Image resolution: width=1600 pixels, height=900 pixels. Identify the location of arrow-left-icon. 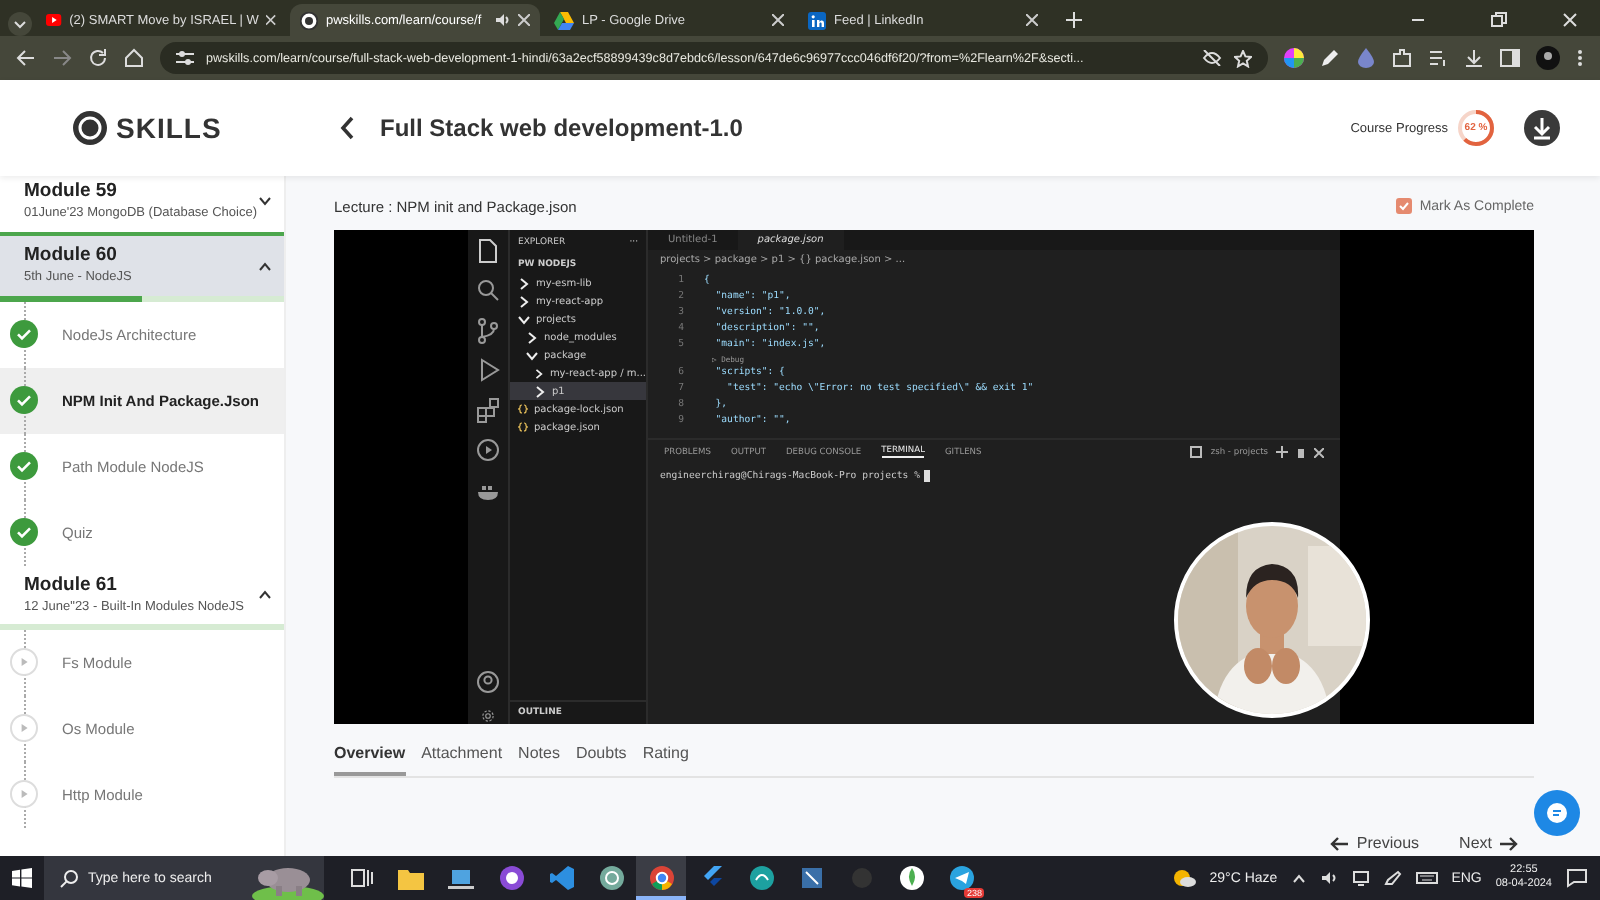
(1339, 843).